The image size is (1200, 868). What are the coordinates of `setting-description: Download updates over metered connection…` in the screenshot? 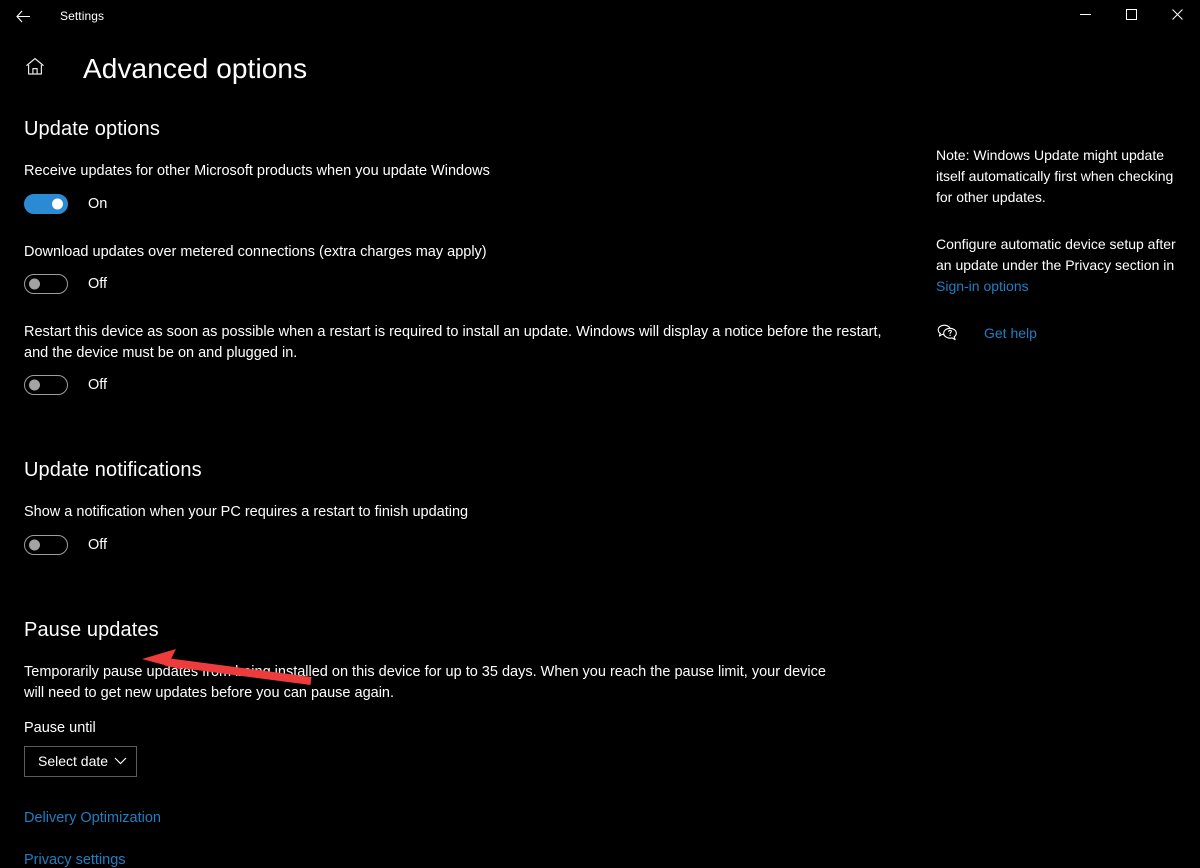 It's located at (255, 251).